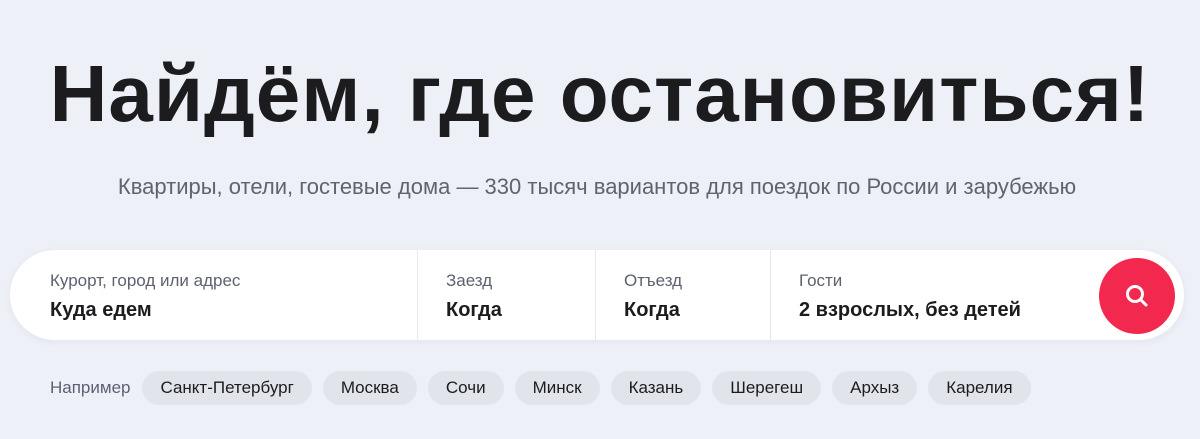  What do you see at coordinates (875, 388) in the screenshot?
I see `suggestion-chip-arkhyz: Архыз` at bounding box center [875, 388].